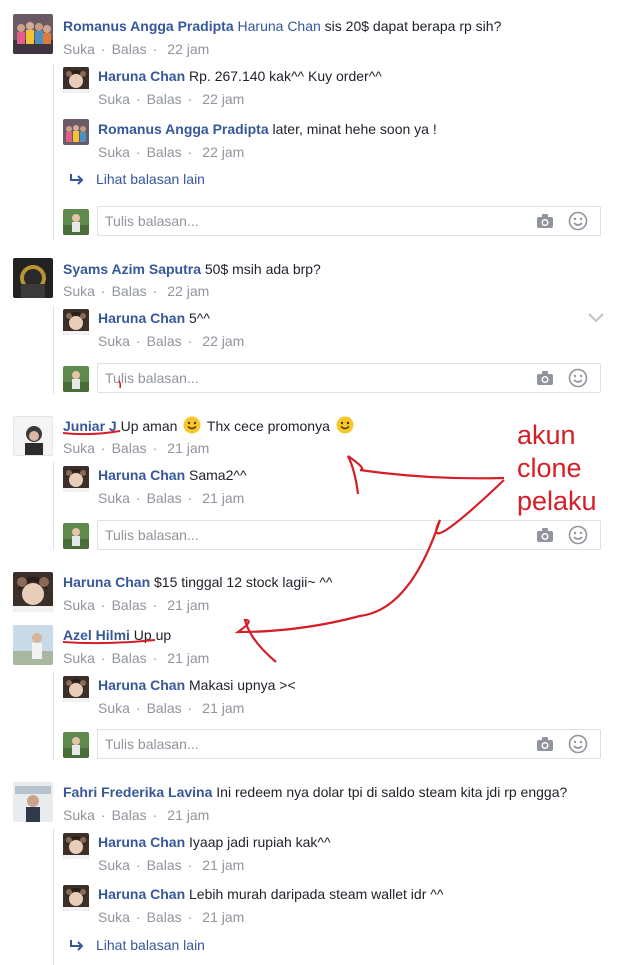  Describe the element at coordinates (549, 468) in the screenshot. I see `annotation-text: clone` at that location.